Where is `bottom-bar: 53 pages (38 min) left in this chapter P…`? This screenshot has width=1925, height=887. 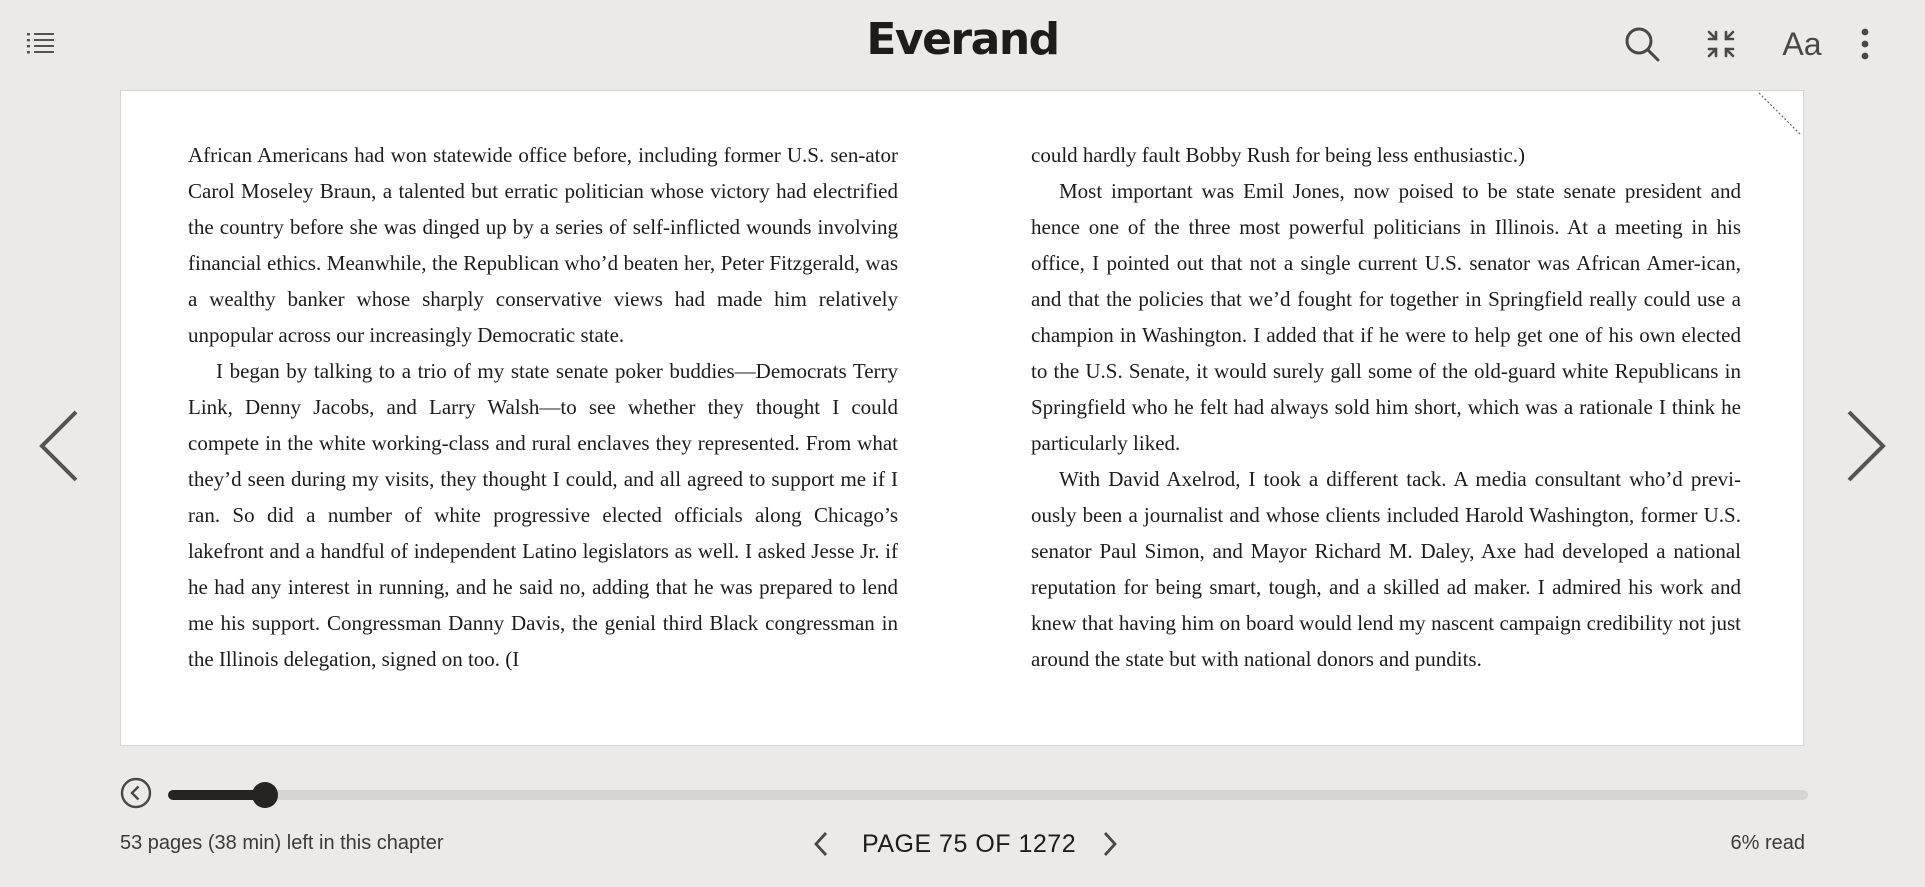
bottom-bar: 53 pages (38 min) left in this chapter P… is located at coordinates (962, 823).